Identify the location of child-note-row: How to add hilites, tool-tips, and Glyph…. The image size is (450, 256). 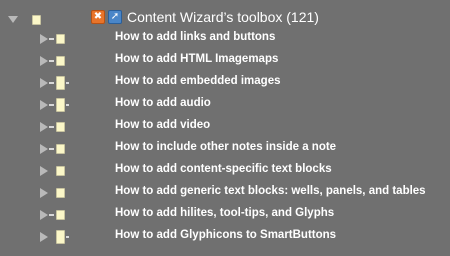
(225, 216).